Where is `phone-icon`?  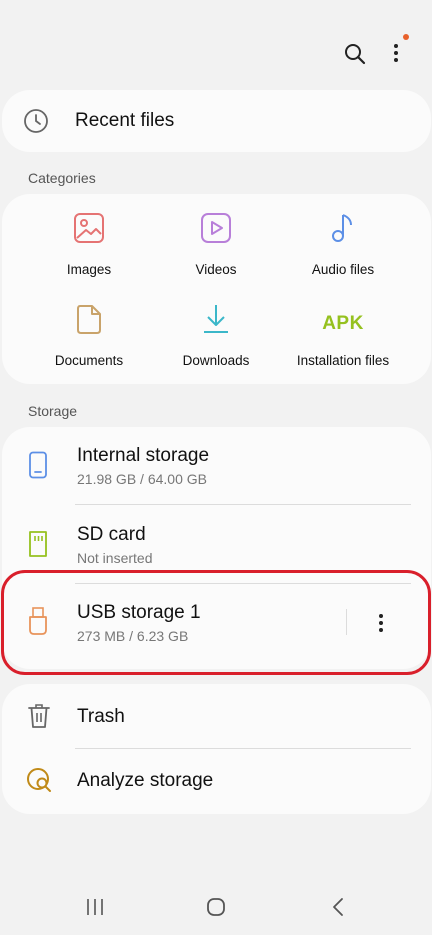
phone-icon is located at coordinates (38, 465).